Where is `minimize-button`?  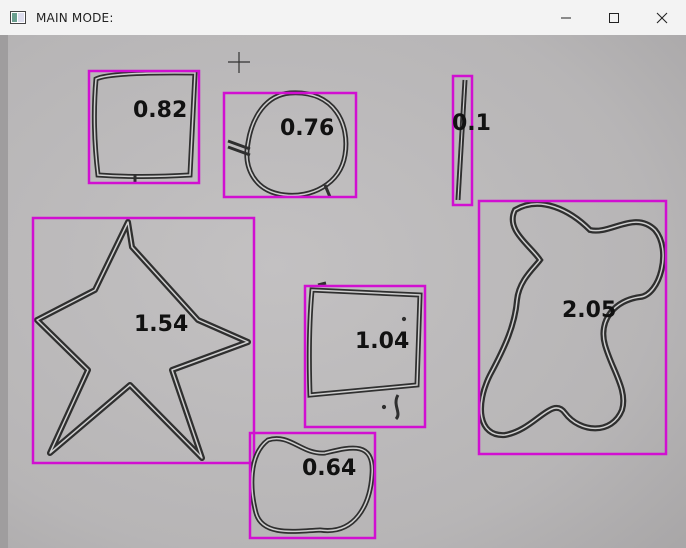 minimize-button is located at coordinates (566, 17).